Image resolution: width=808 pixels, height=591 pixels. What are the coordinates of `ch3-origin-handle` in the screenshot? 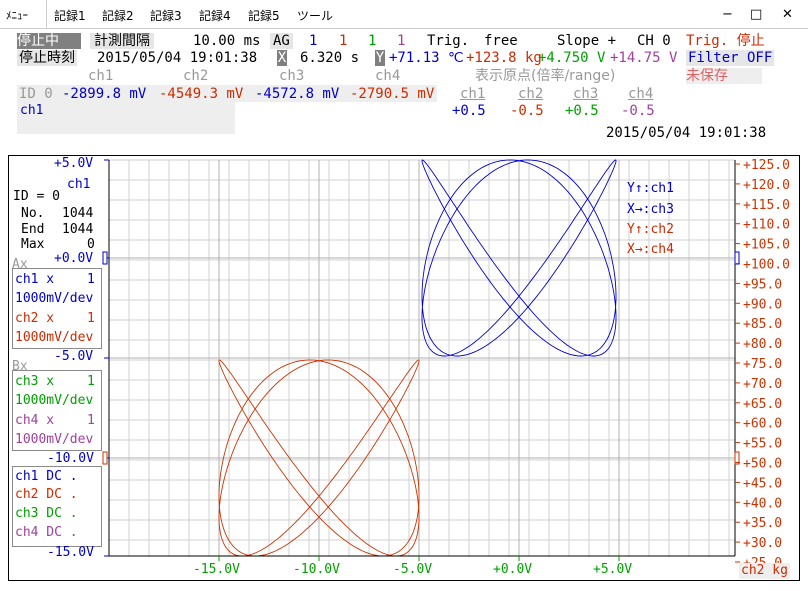 It's located at (737, 258).